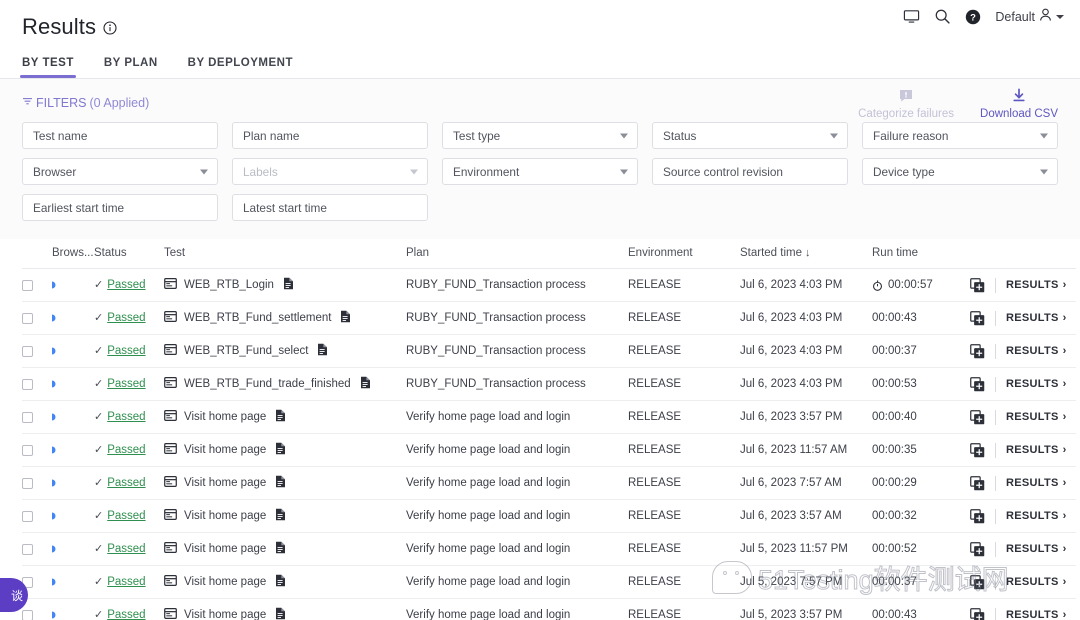  What do you see at coordinates (1044, 135) in the screenshot?
I see `chevron-down-icon` at bounding box center [1044, 135].